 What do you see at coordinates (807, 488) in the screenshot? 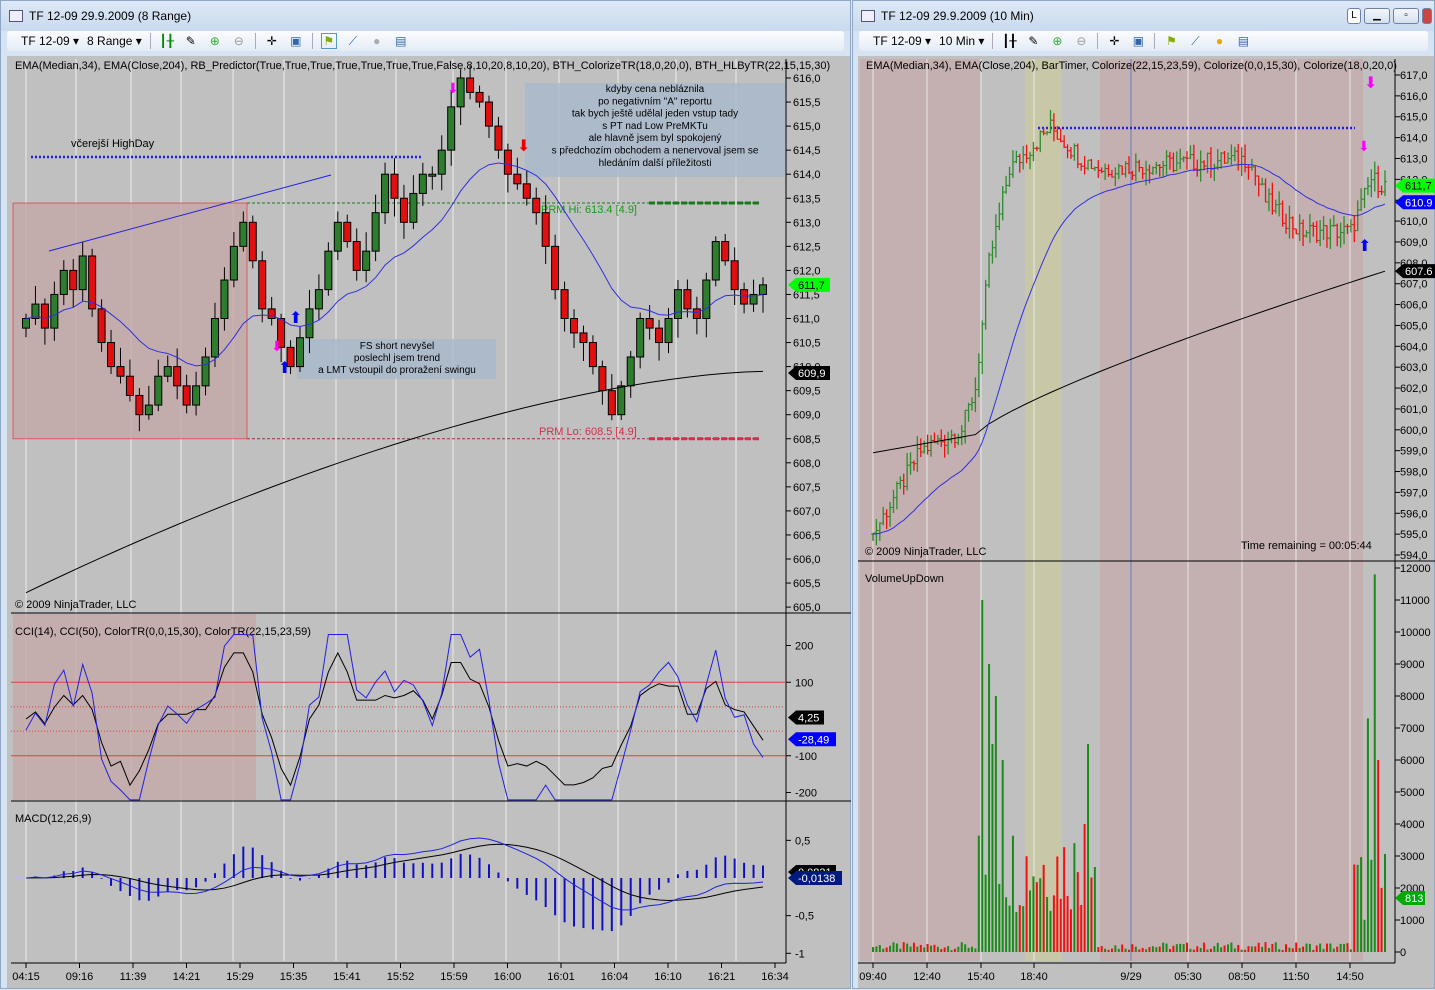
I see `price-tick-label: 607,5` at bounding box center [807, 488].